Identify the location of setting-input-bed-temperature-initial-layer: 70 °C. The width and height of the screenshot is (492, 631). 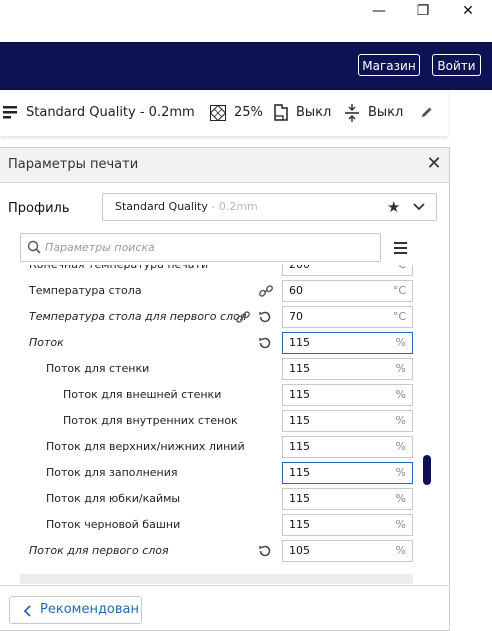
(347, 317).